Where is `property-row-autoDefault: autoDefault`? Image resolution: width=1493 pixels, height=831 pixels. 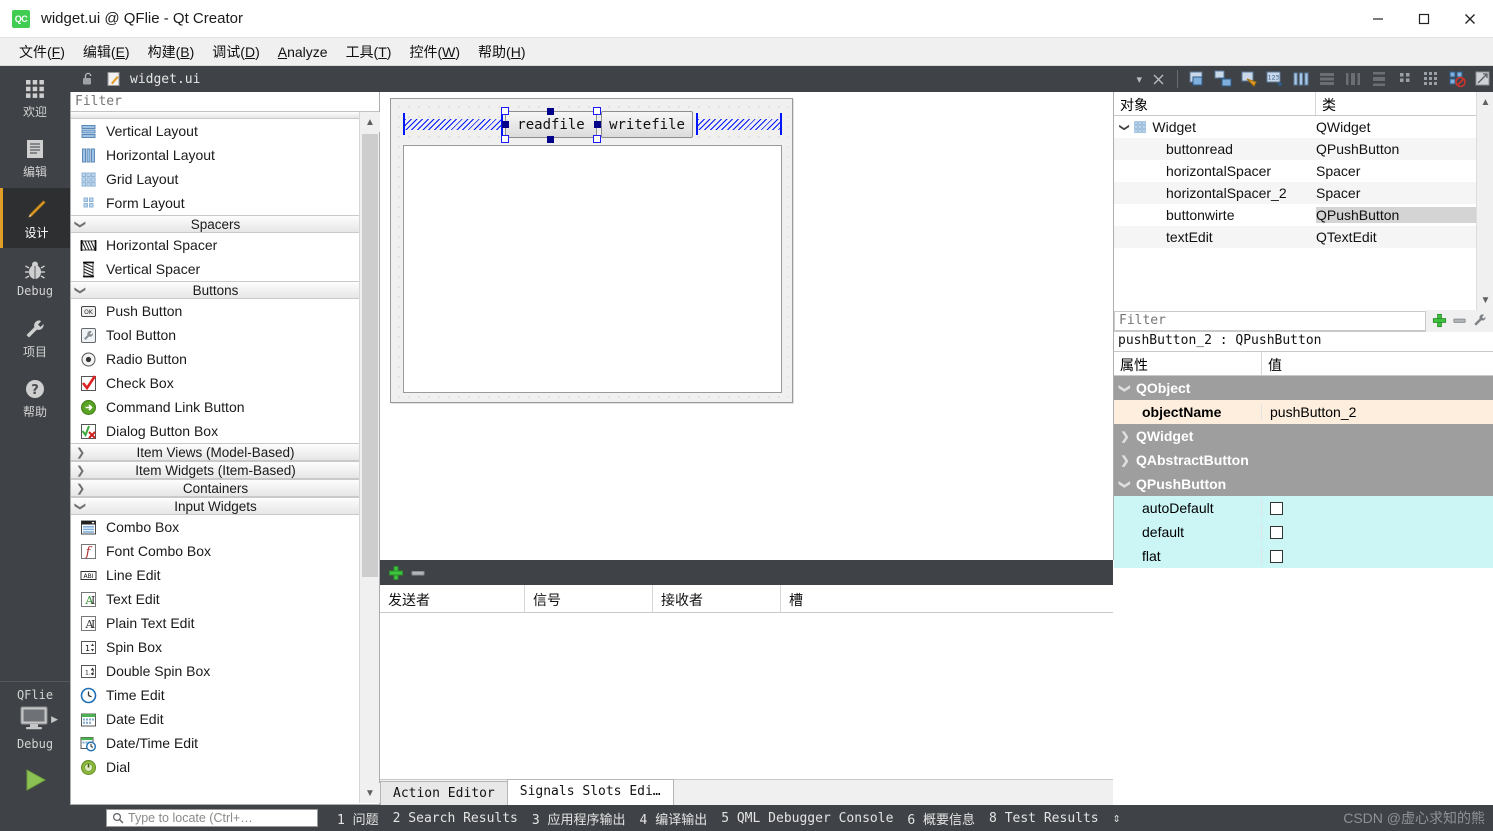
property-row-autoDefault: autoDefault is located at coordinates (1303, 508).